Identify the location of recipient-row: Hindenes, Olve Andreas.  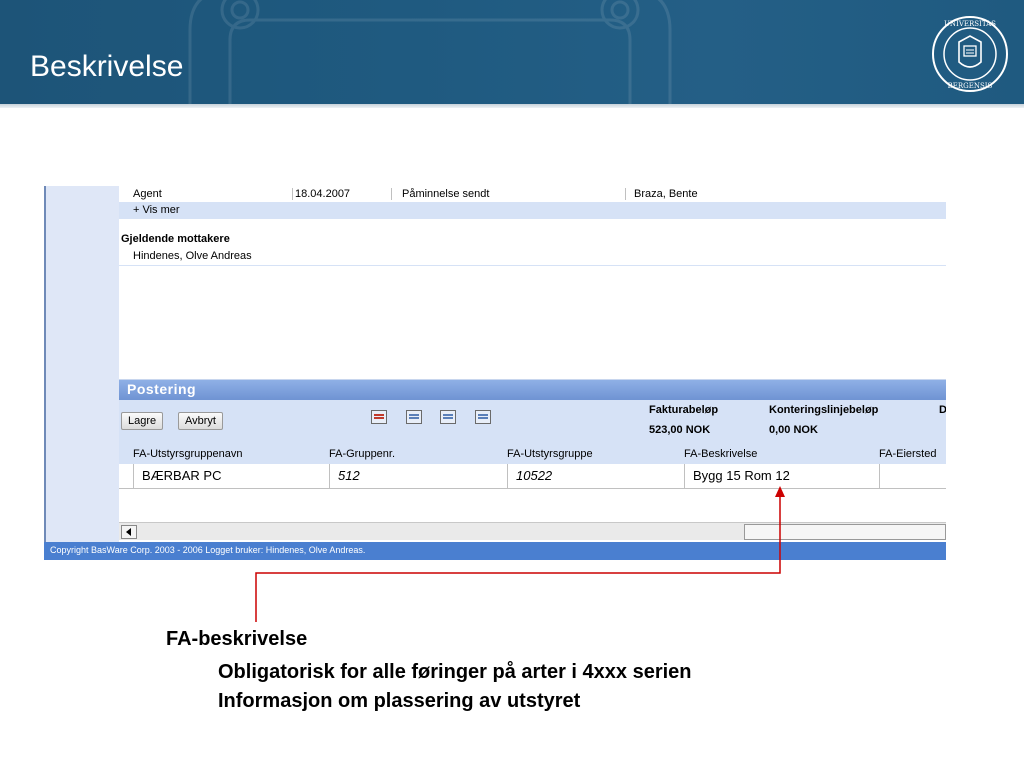
(532, 257).